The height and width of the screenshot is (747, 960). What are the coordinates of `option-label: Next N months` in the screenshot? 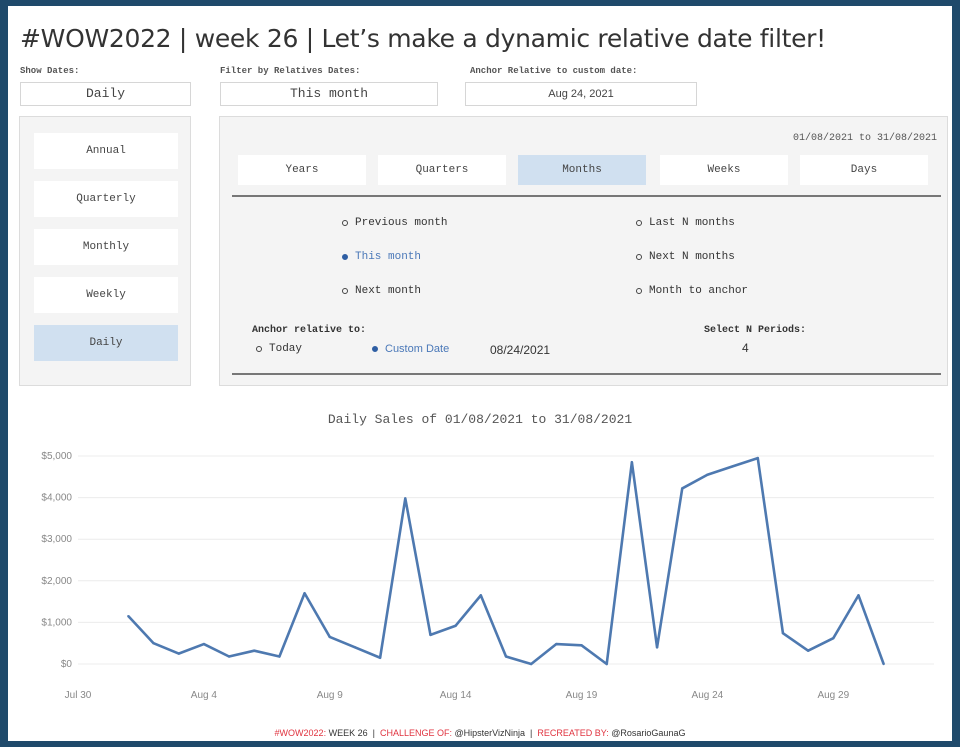 It's located at (692, 257).